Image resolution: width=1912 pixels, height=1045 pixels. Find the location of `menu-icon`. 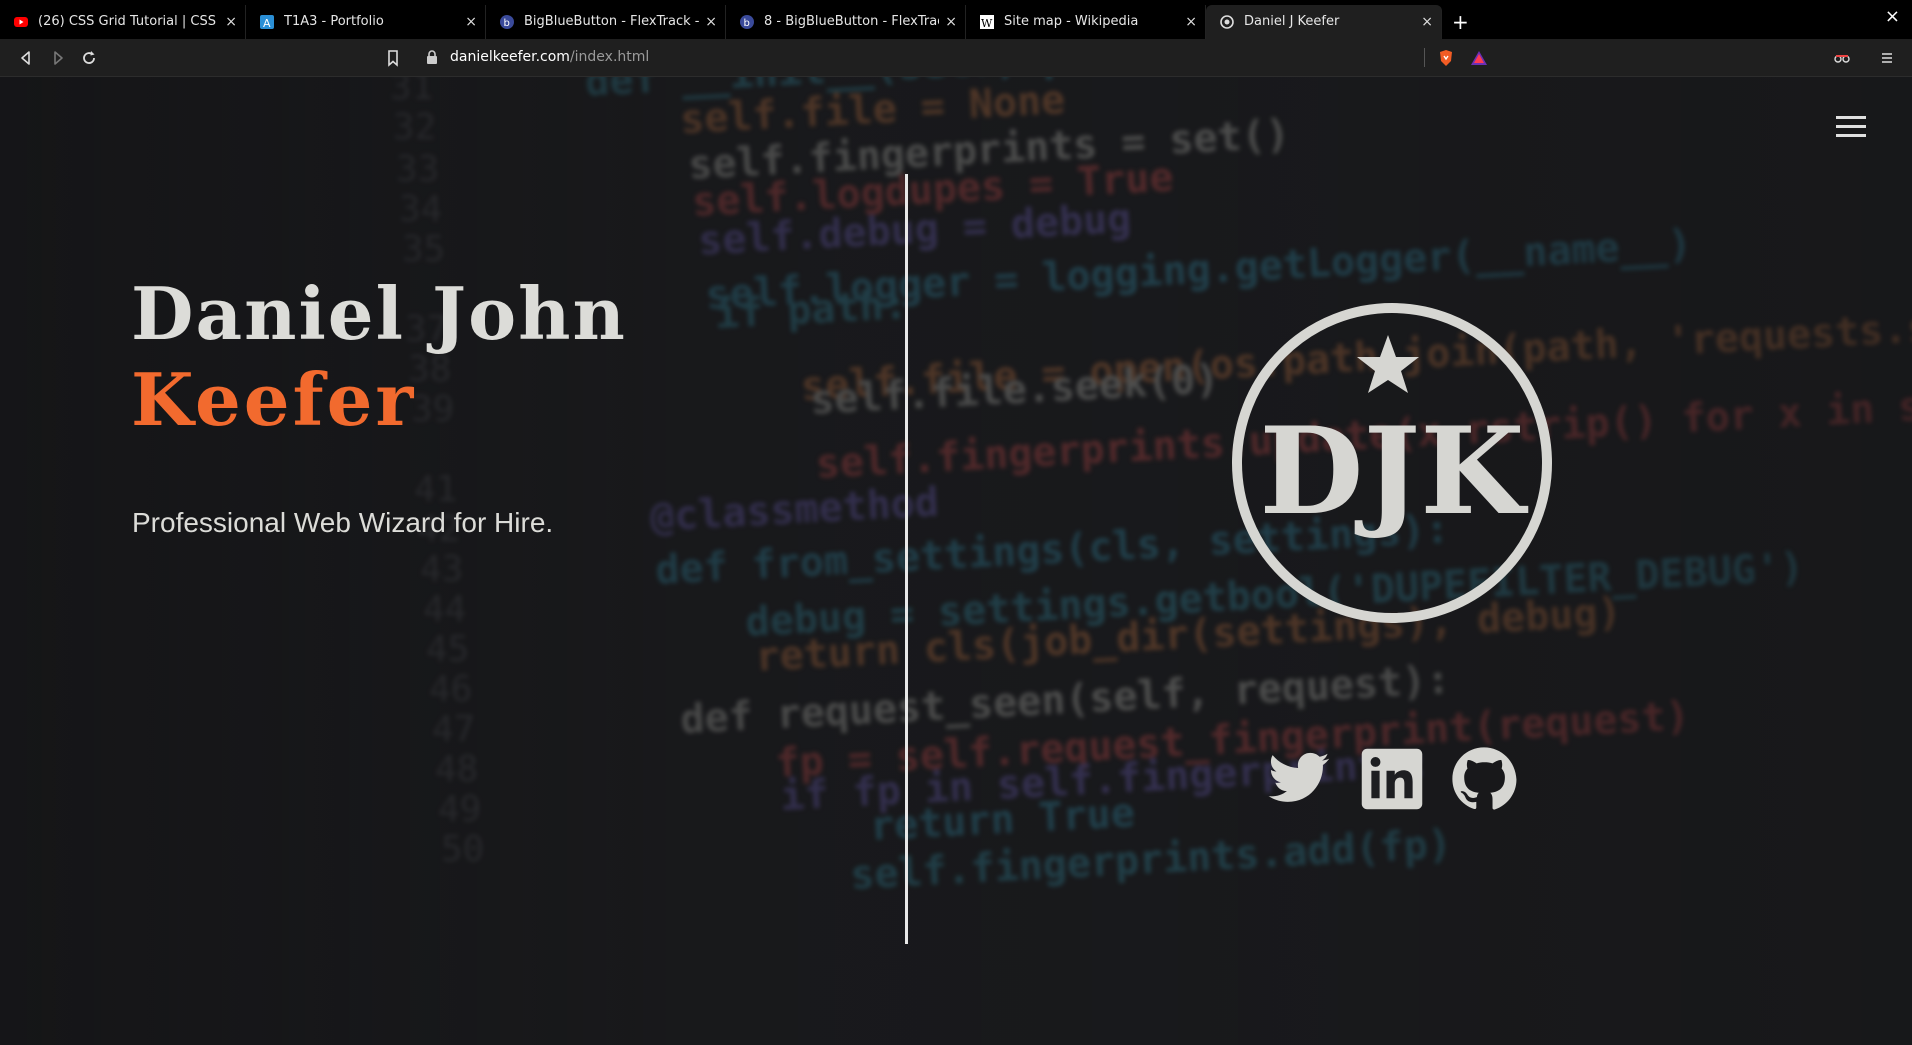

menu-icon is located at coordinates (1887, 58).